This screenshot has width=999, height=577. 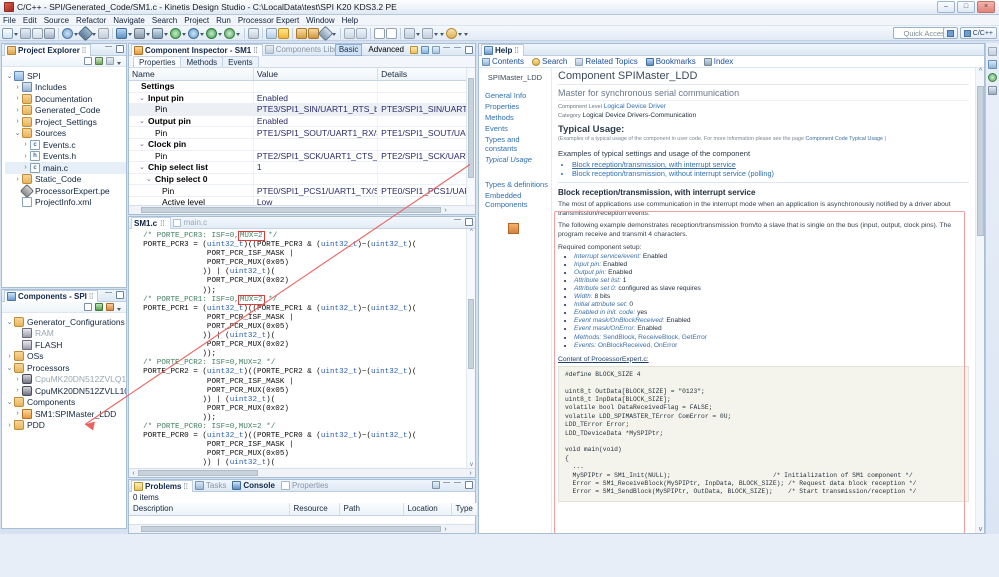 What do you see at coordinates (65, 122) in the screenshot?
I see `tree-item-project-settings: › Project_Settings` at bounding box center [65, 122].